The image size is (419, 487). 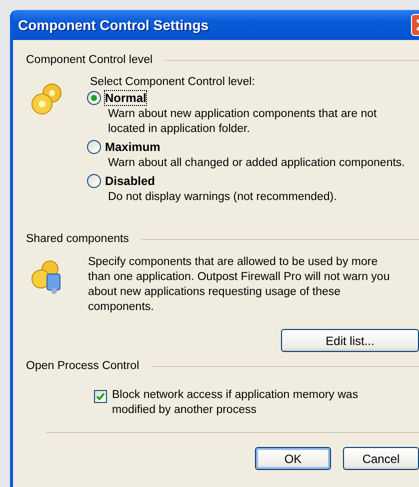 What do you see at coordinates (223, 197) in the screenshot?
I see `option-description: Do not display warnings (not recommended).` at bounding box center [223, 197].